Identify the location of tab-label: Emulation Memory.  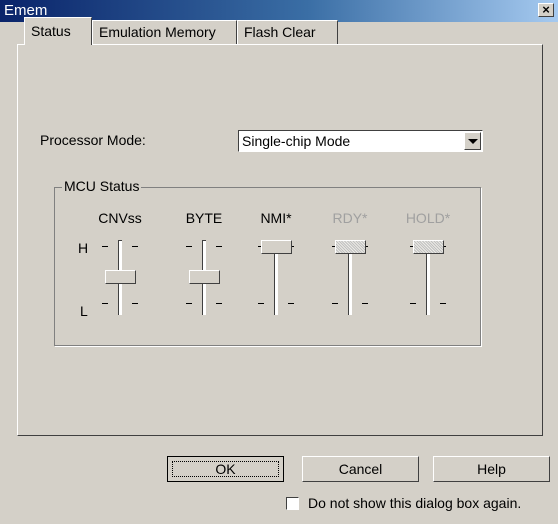
(157, 32).